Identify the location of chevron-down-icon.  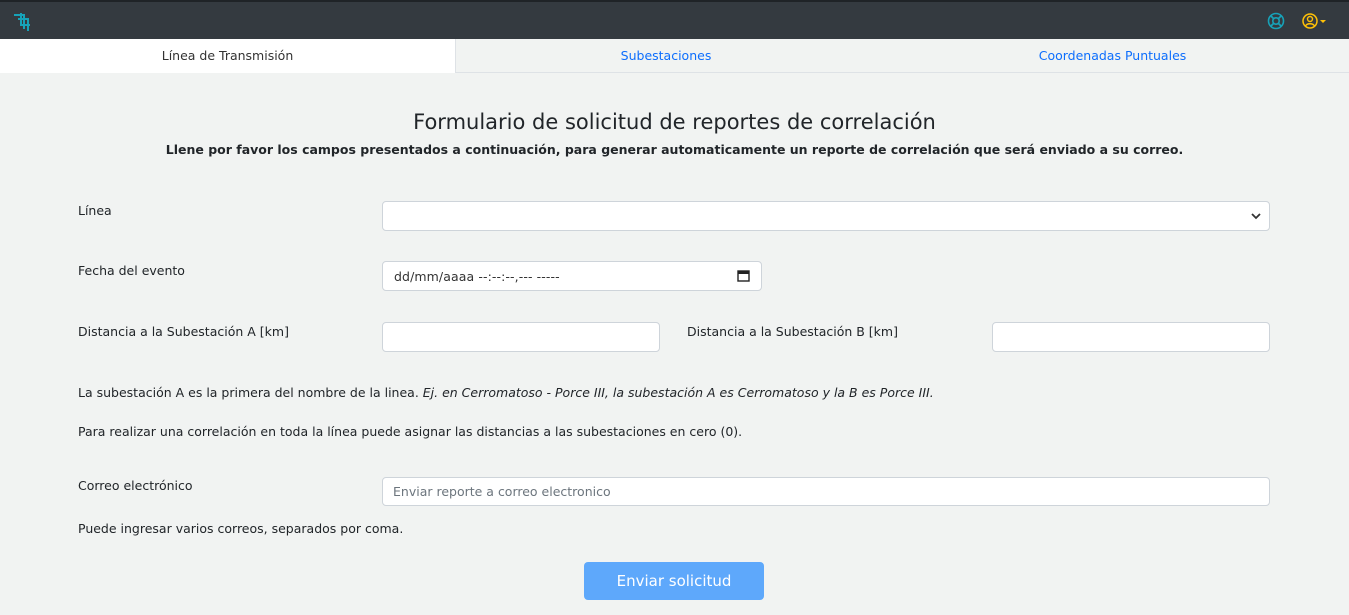
(1256, 216).